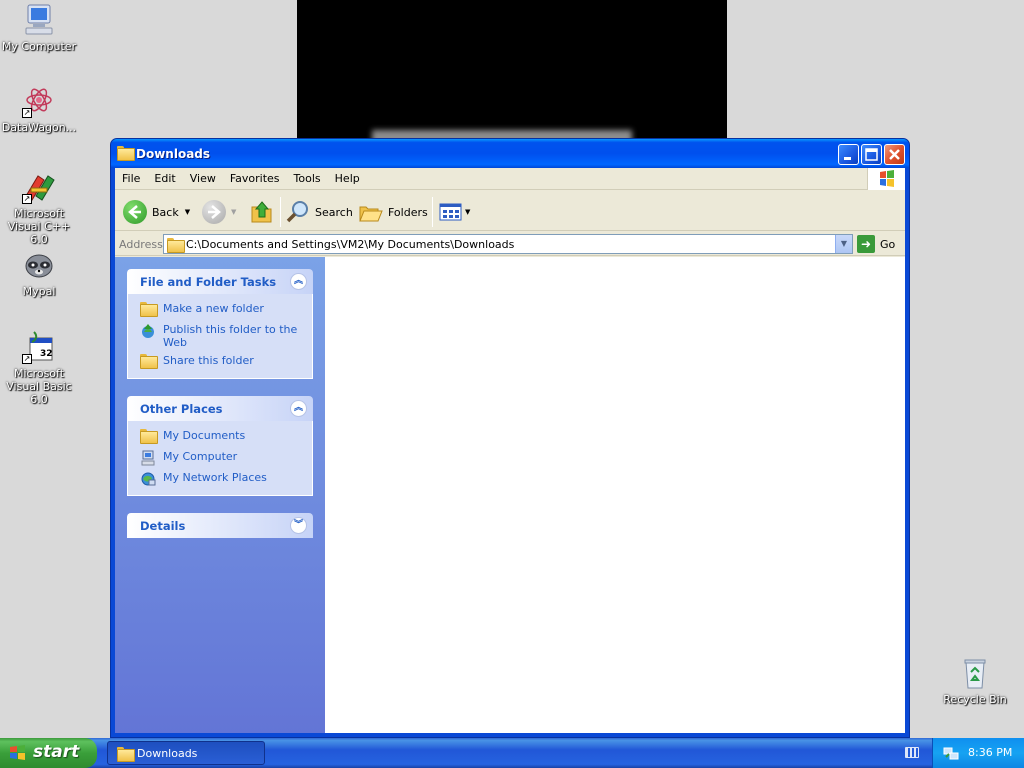 The width and height of the screenshot is (1024, 768). What do you see at coordinates (46, 354) in the screenshot?
I see `svg-text: 32` at bounding box center [46, 354].